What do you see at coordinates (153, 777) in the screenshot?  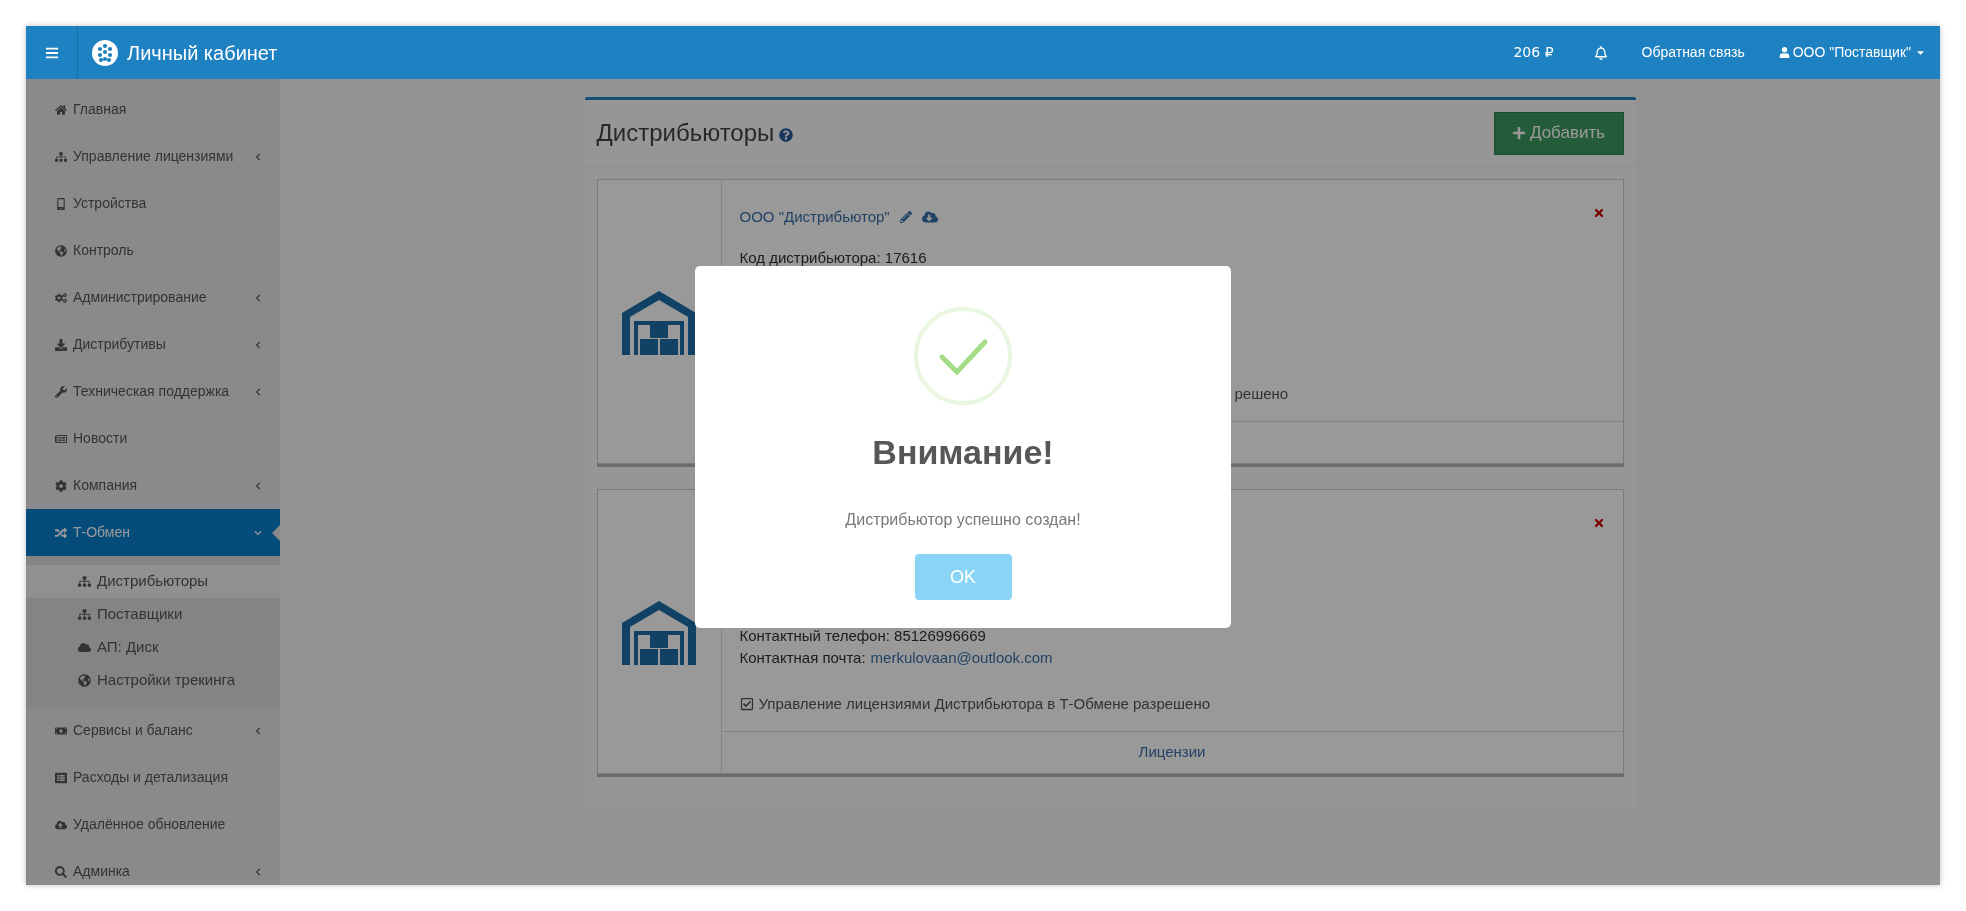 I see `sidebar-item: Расходы и детализация` at bounding box center [153, 777].